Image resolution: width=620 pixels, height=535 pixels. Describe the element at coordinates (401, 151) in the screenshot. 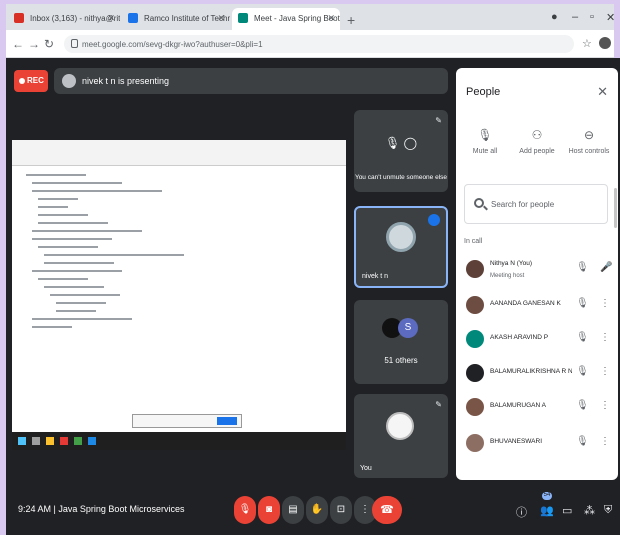

I see `tile-muted-participant: ✎ 🎙 ◯ You can't unmute someone else` at that location.